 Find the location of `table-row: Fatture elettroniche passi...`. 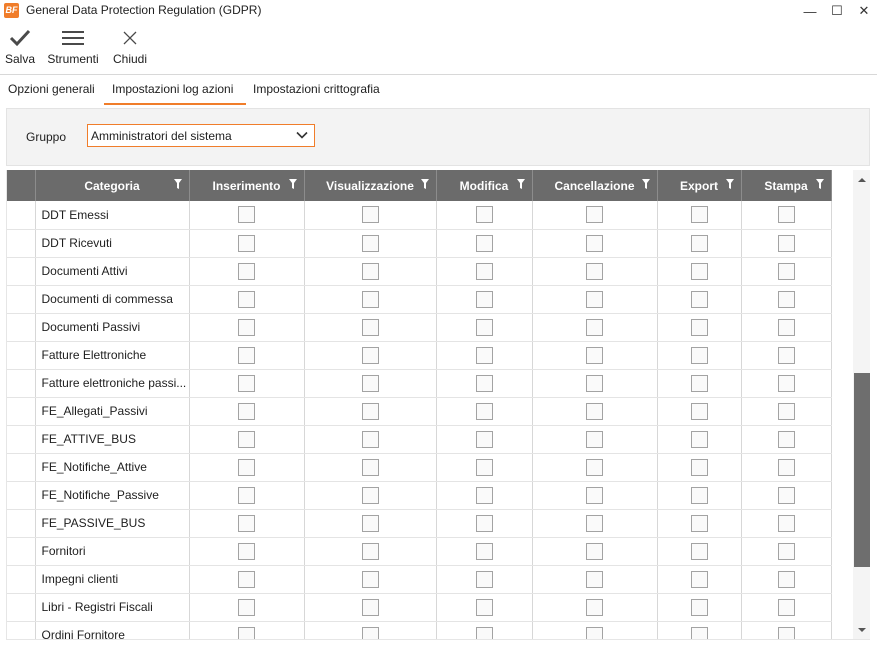

table-row: Fatture elettroniche passi... is located at coordinates (419, 383).